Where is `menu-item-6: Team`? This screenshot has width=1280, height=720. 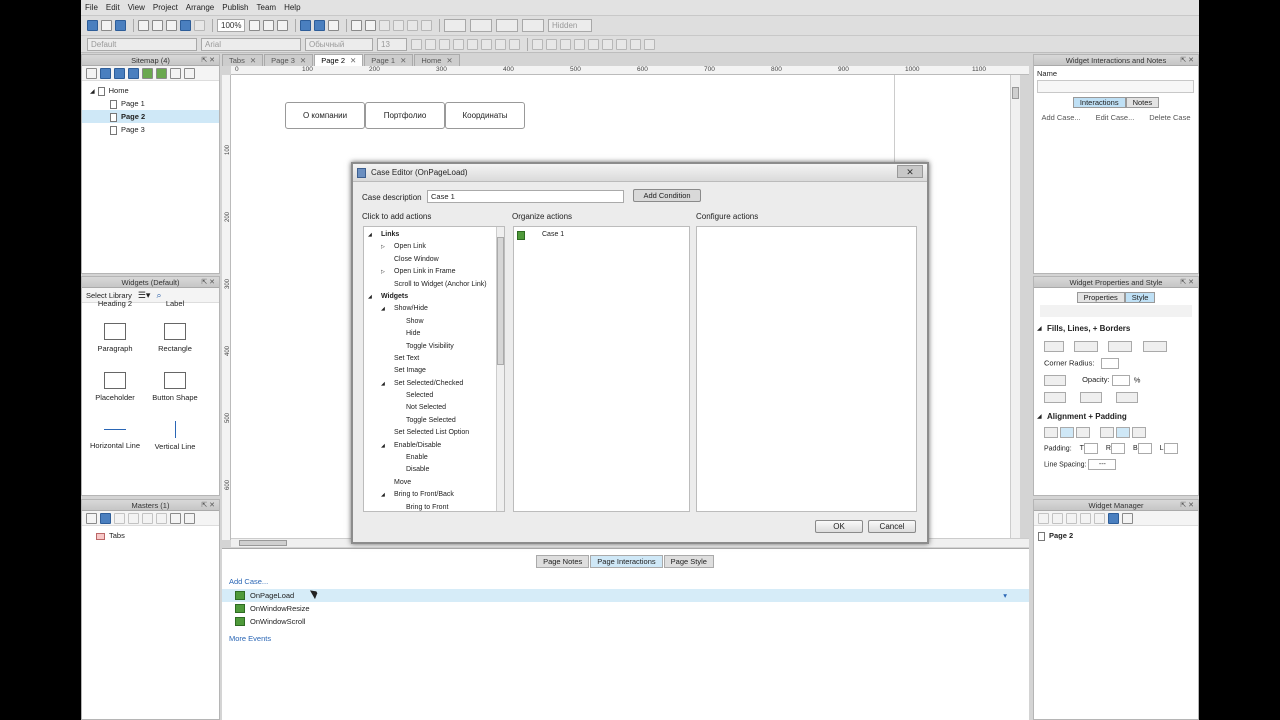 menu-item-6: Team is located at coordinates (267, 7).